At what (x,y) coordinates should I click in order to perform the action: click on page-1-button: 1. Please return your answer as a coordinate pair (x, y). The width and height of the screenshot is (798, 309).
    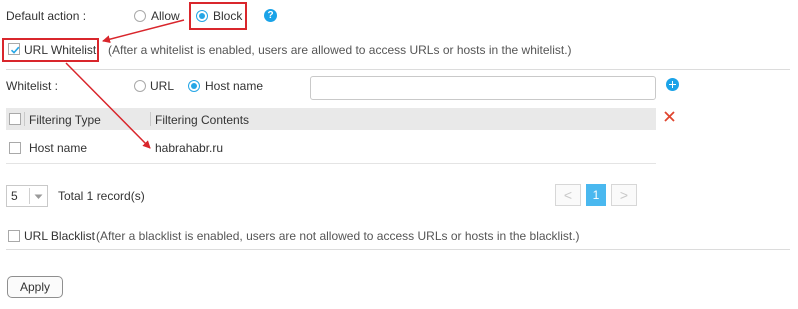
    Looking at the image, I should click on (596, 195).